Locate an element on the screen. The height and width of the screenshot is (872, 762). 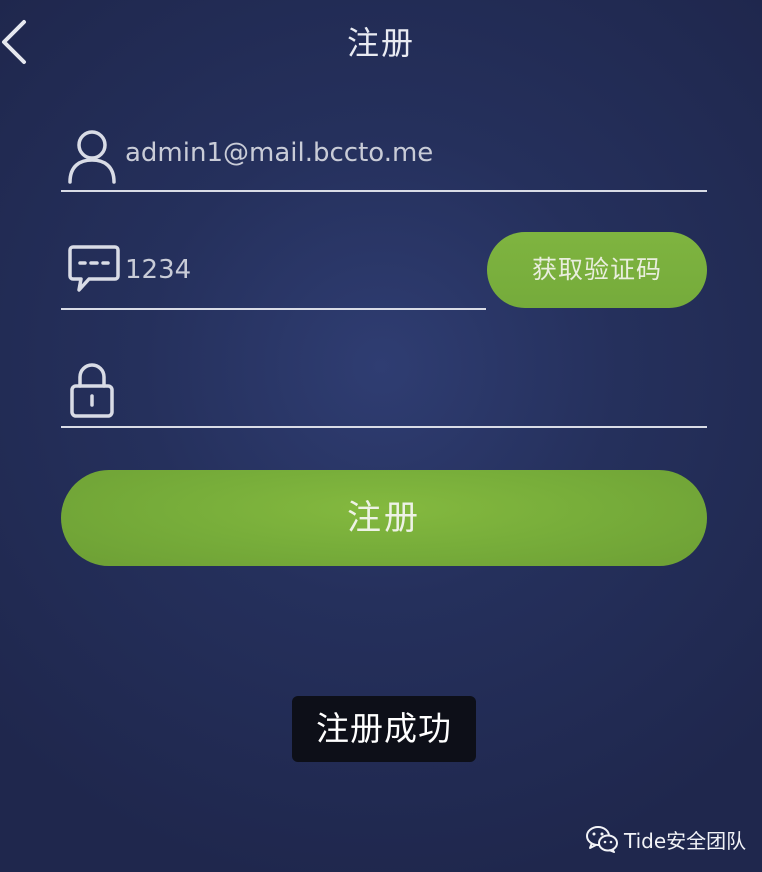
watermark-text: Tide安全团队 is located at coordinates (685, 840).